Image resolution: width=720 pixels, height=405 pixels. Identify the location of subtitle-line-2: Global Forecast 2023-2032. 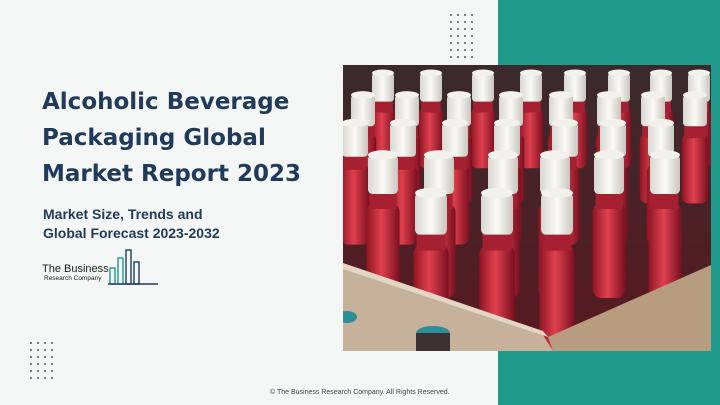
(131, 233).